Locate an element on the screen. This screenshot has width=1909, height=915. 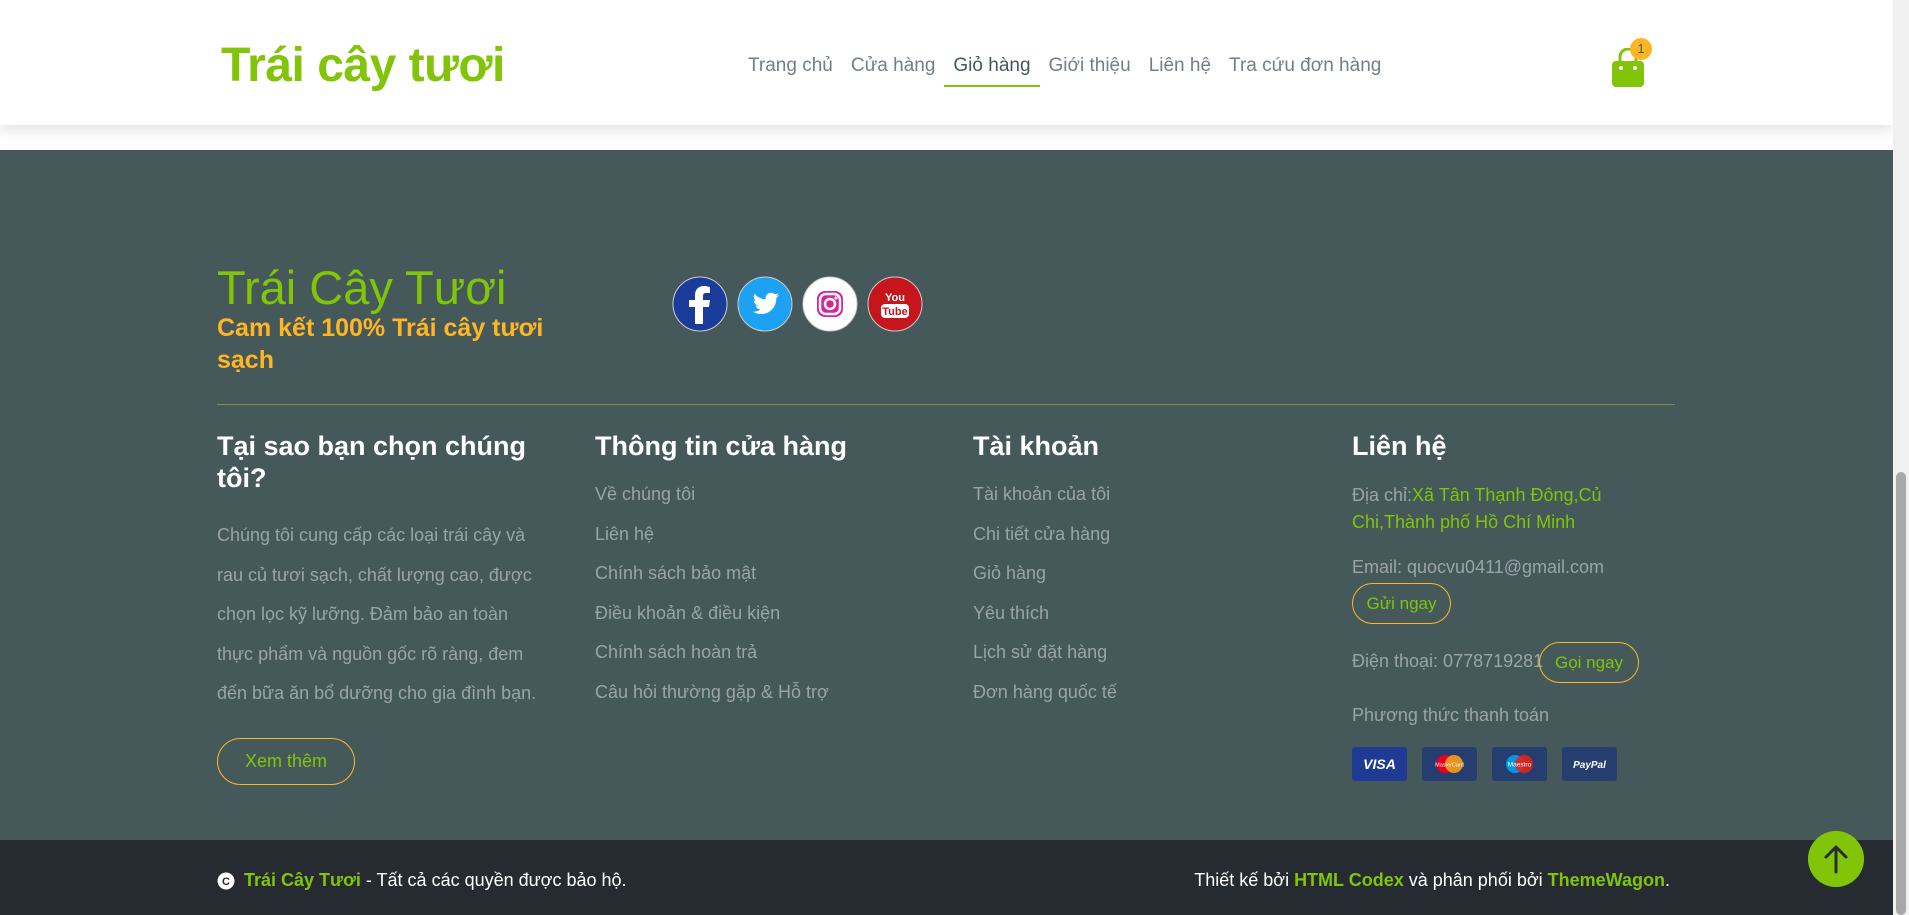
svg-text: VISA is located at coordinates (1379, 764).